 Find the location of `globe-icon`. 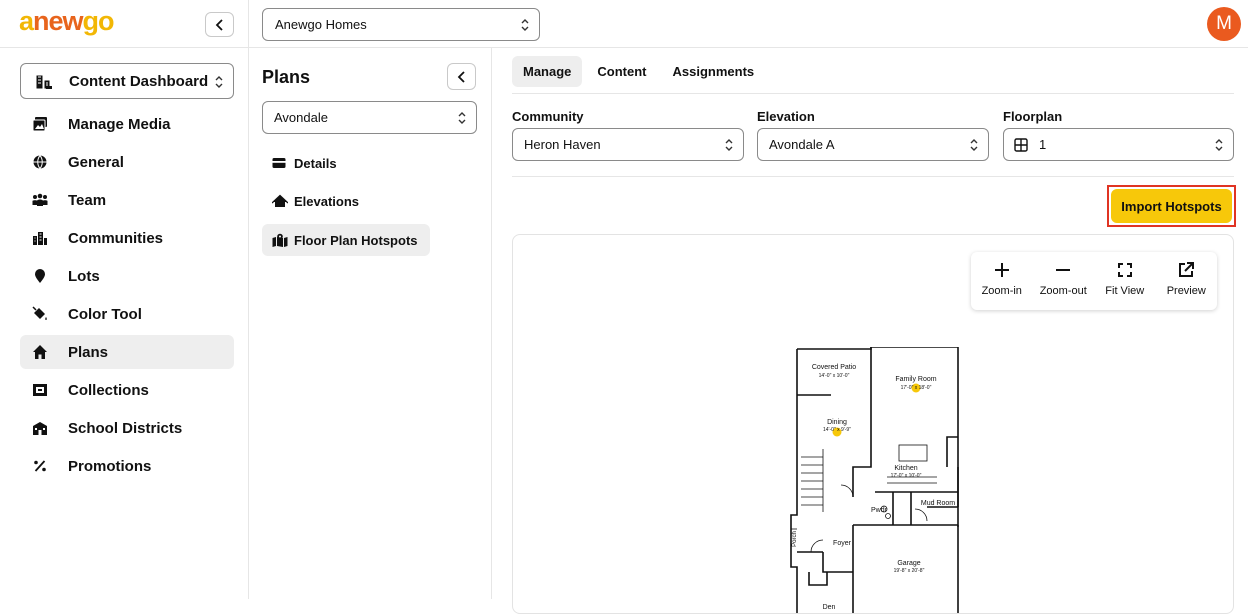

globe-icon is located at coordinates (40, 162).